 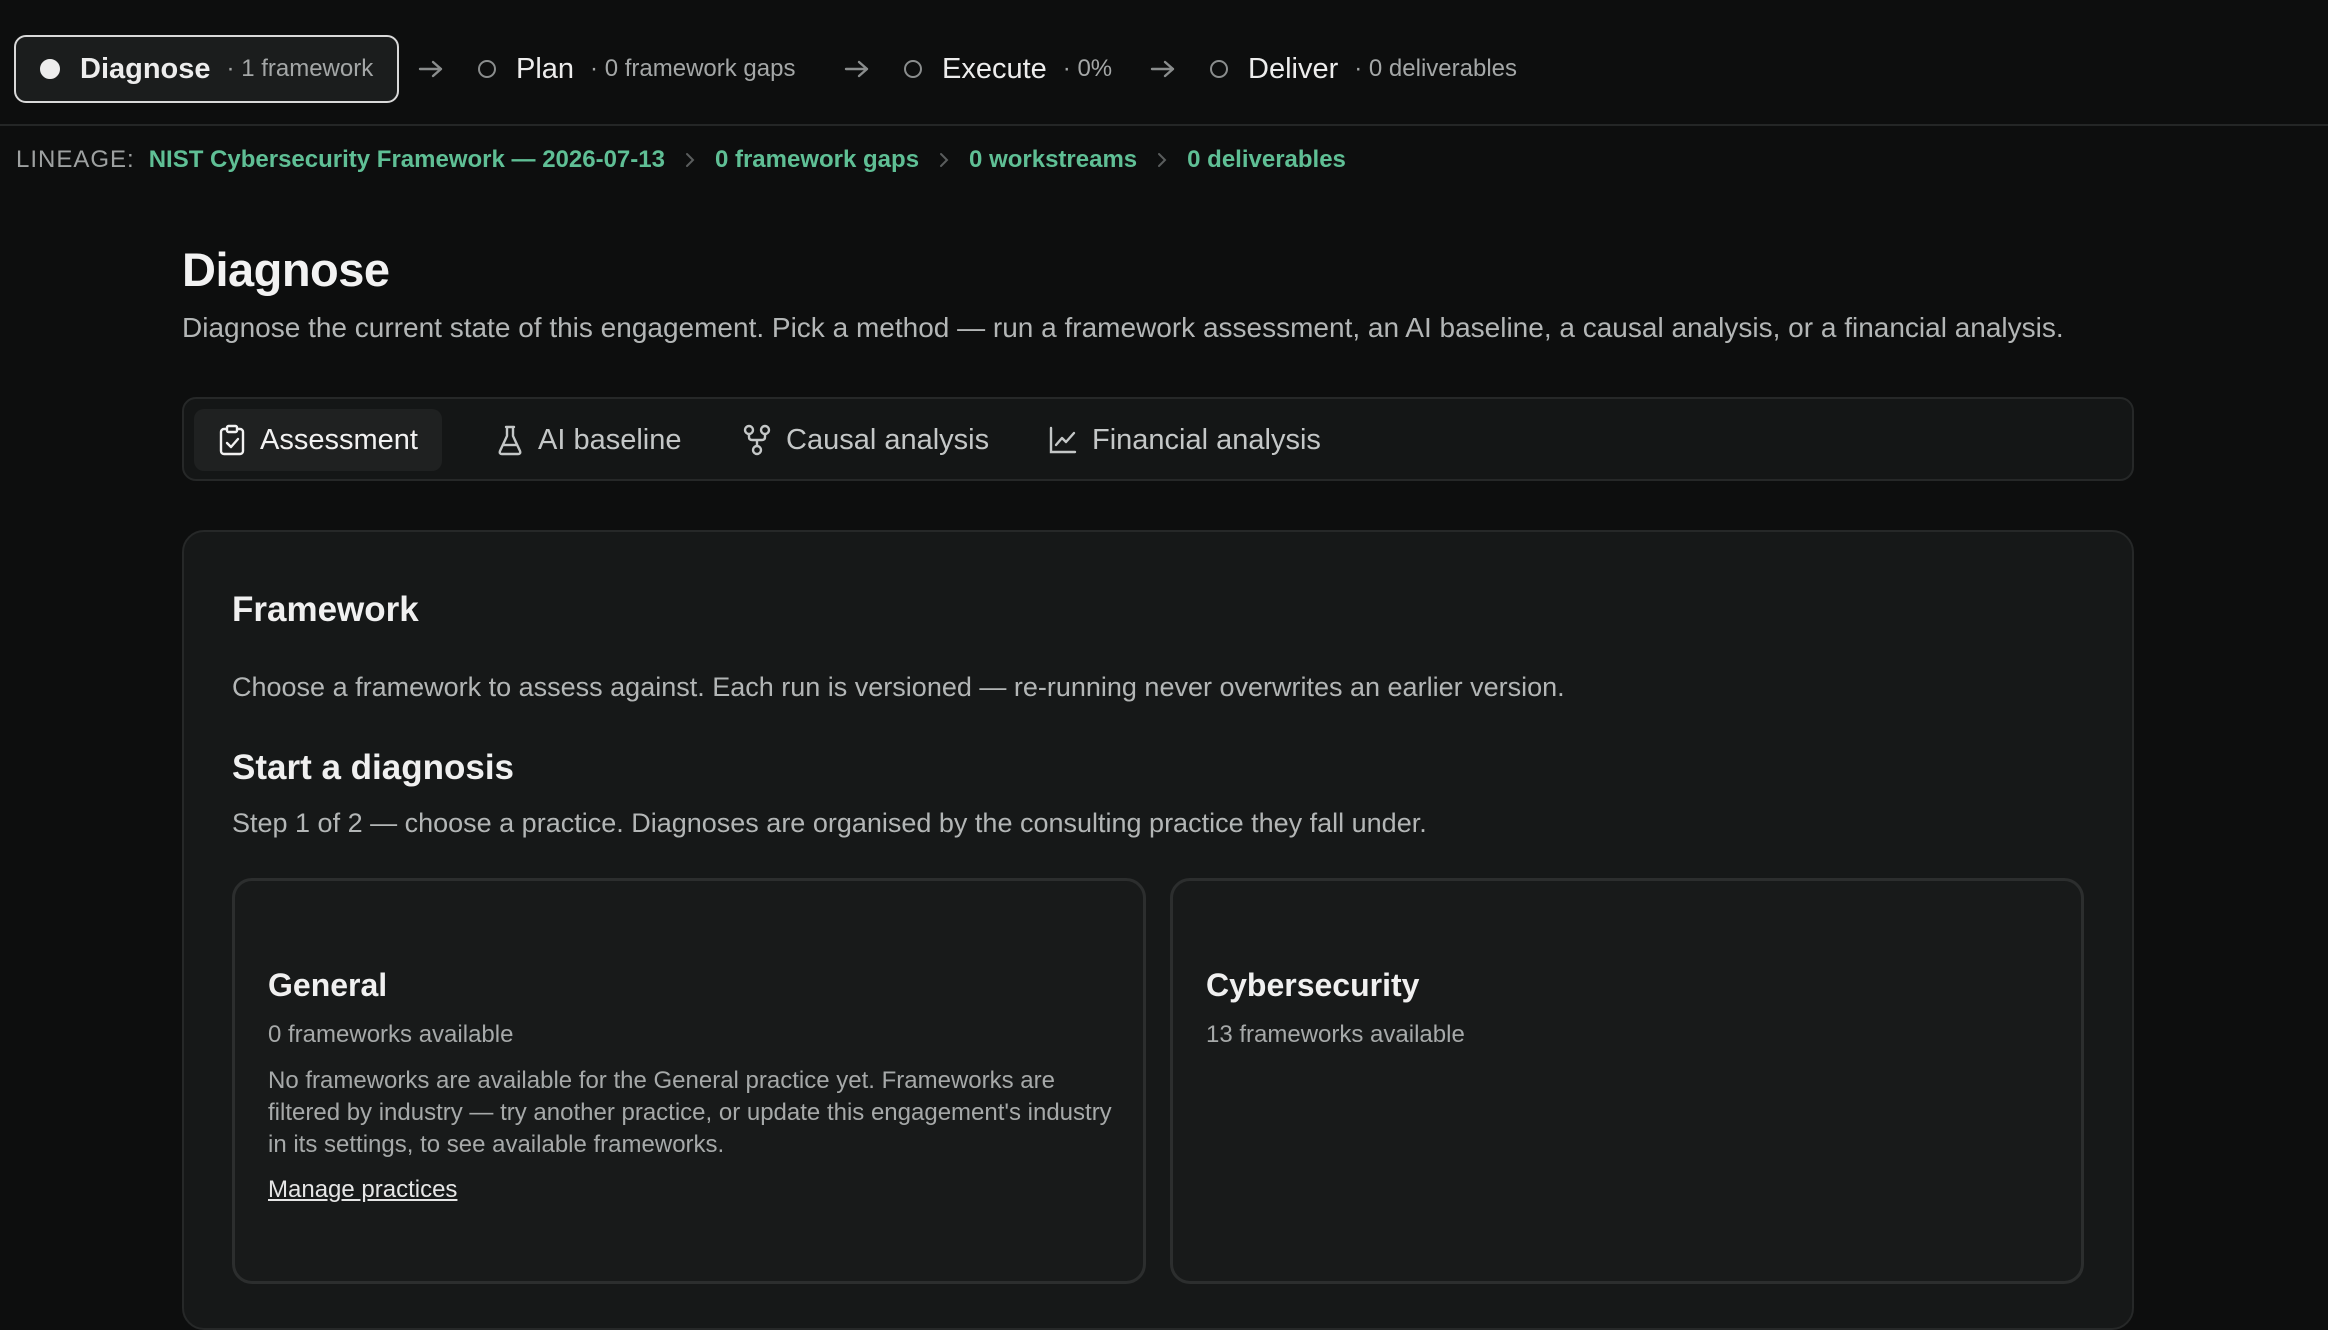 What do you see at coordinates (1627, 1081) in the screenshot?
I see `practice-card-cybersecurity: Cybersecurity 13 frameworks available` at bounding box center [1627, 1081].